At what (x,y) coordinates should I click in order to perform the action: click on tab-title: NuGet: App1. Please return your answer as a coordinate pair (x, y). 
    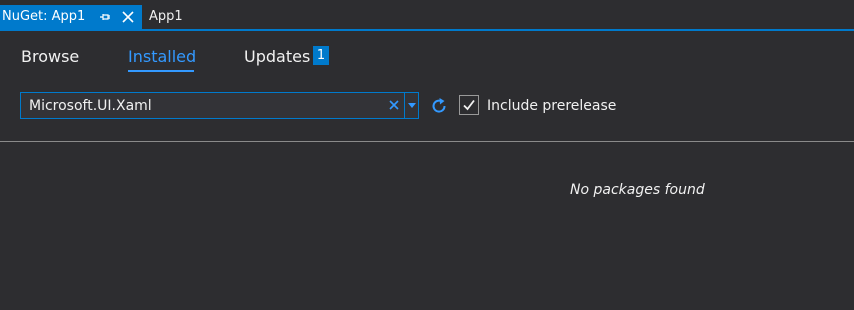
    Looking at the image, I should click on (44, 16).